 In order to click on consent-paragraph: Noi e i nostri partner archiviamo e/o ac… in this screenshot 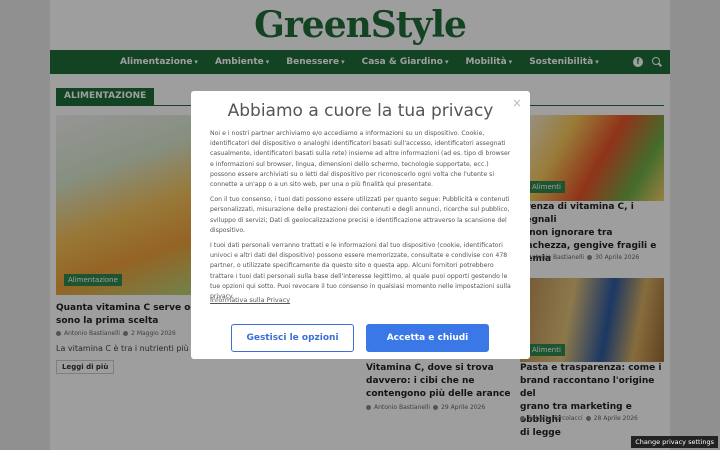, I will do `click(360, 159)`.